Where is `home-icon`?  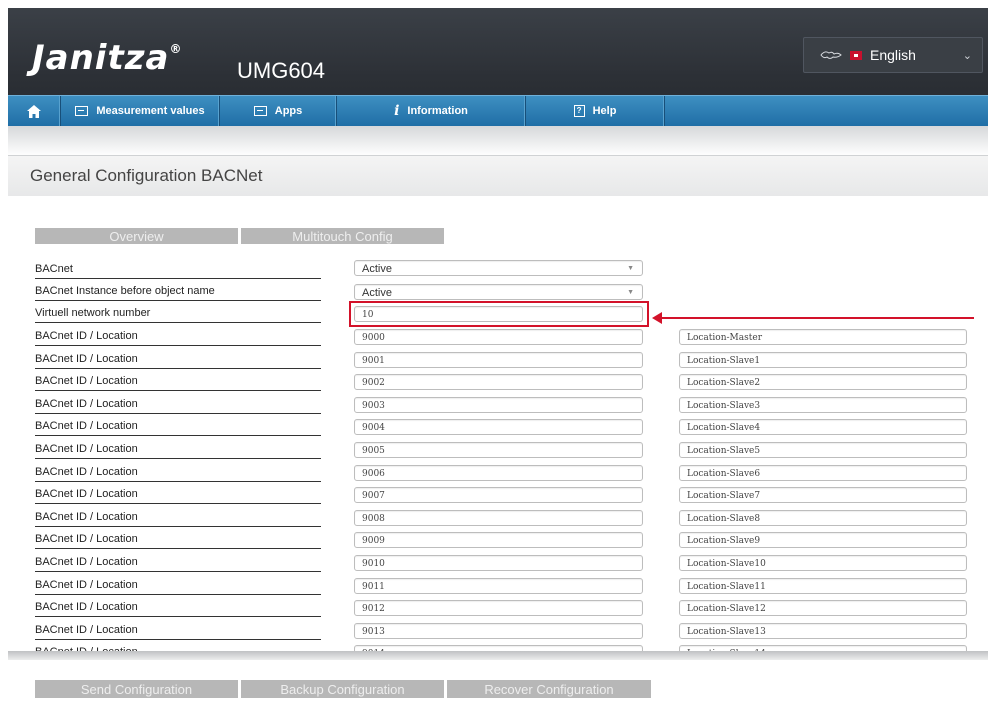 home-icon is located at coordinates (34, 111).